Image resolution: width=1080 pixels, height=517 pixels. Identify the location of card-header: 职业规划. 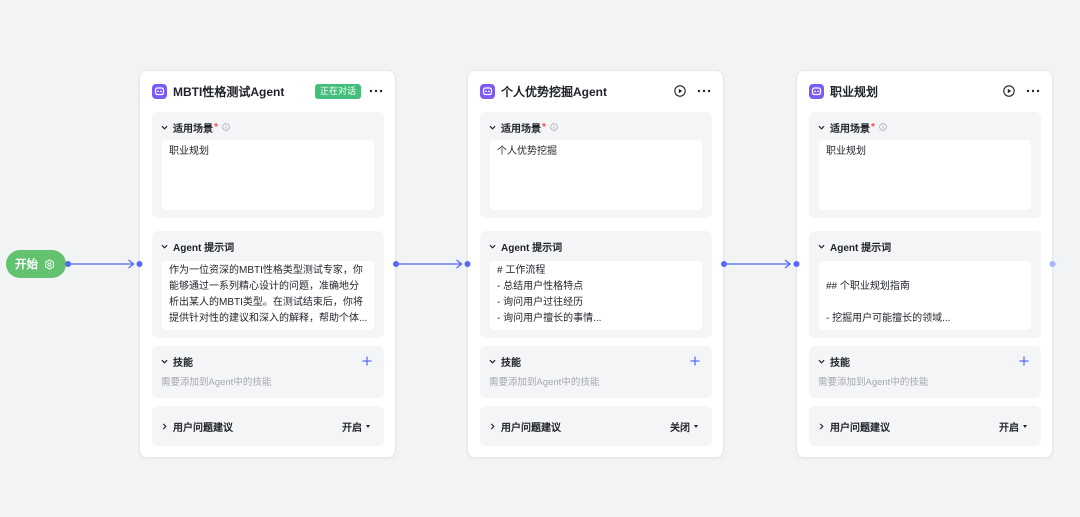
(924, 91).